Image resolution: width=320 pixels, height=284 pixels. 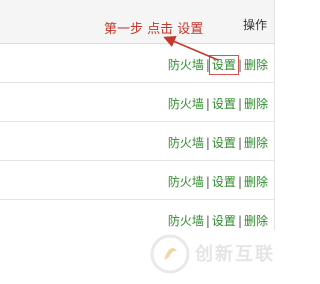 I want to click on flame-logo-icon, so click(x=170, y=254).